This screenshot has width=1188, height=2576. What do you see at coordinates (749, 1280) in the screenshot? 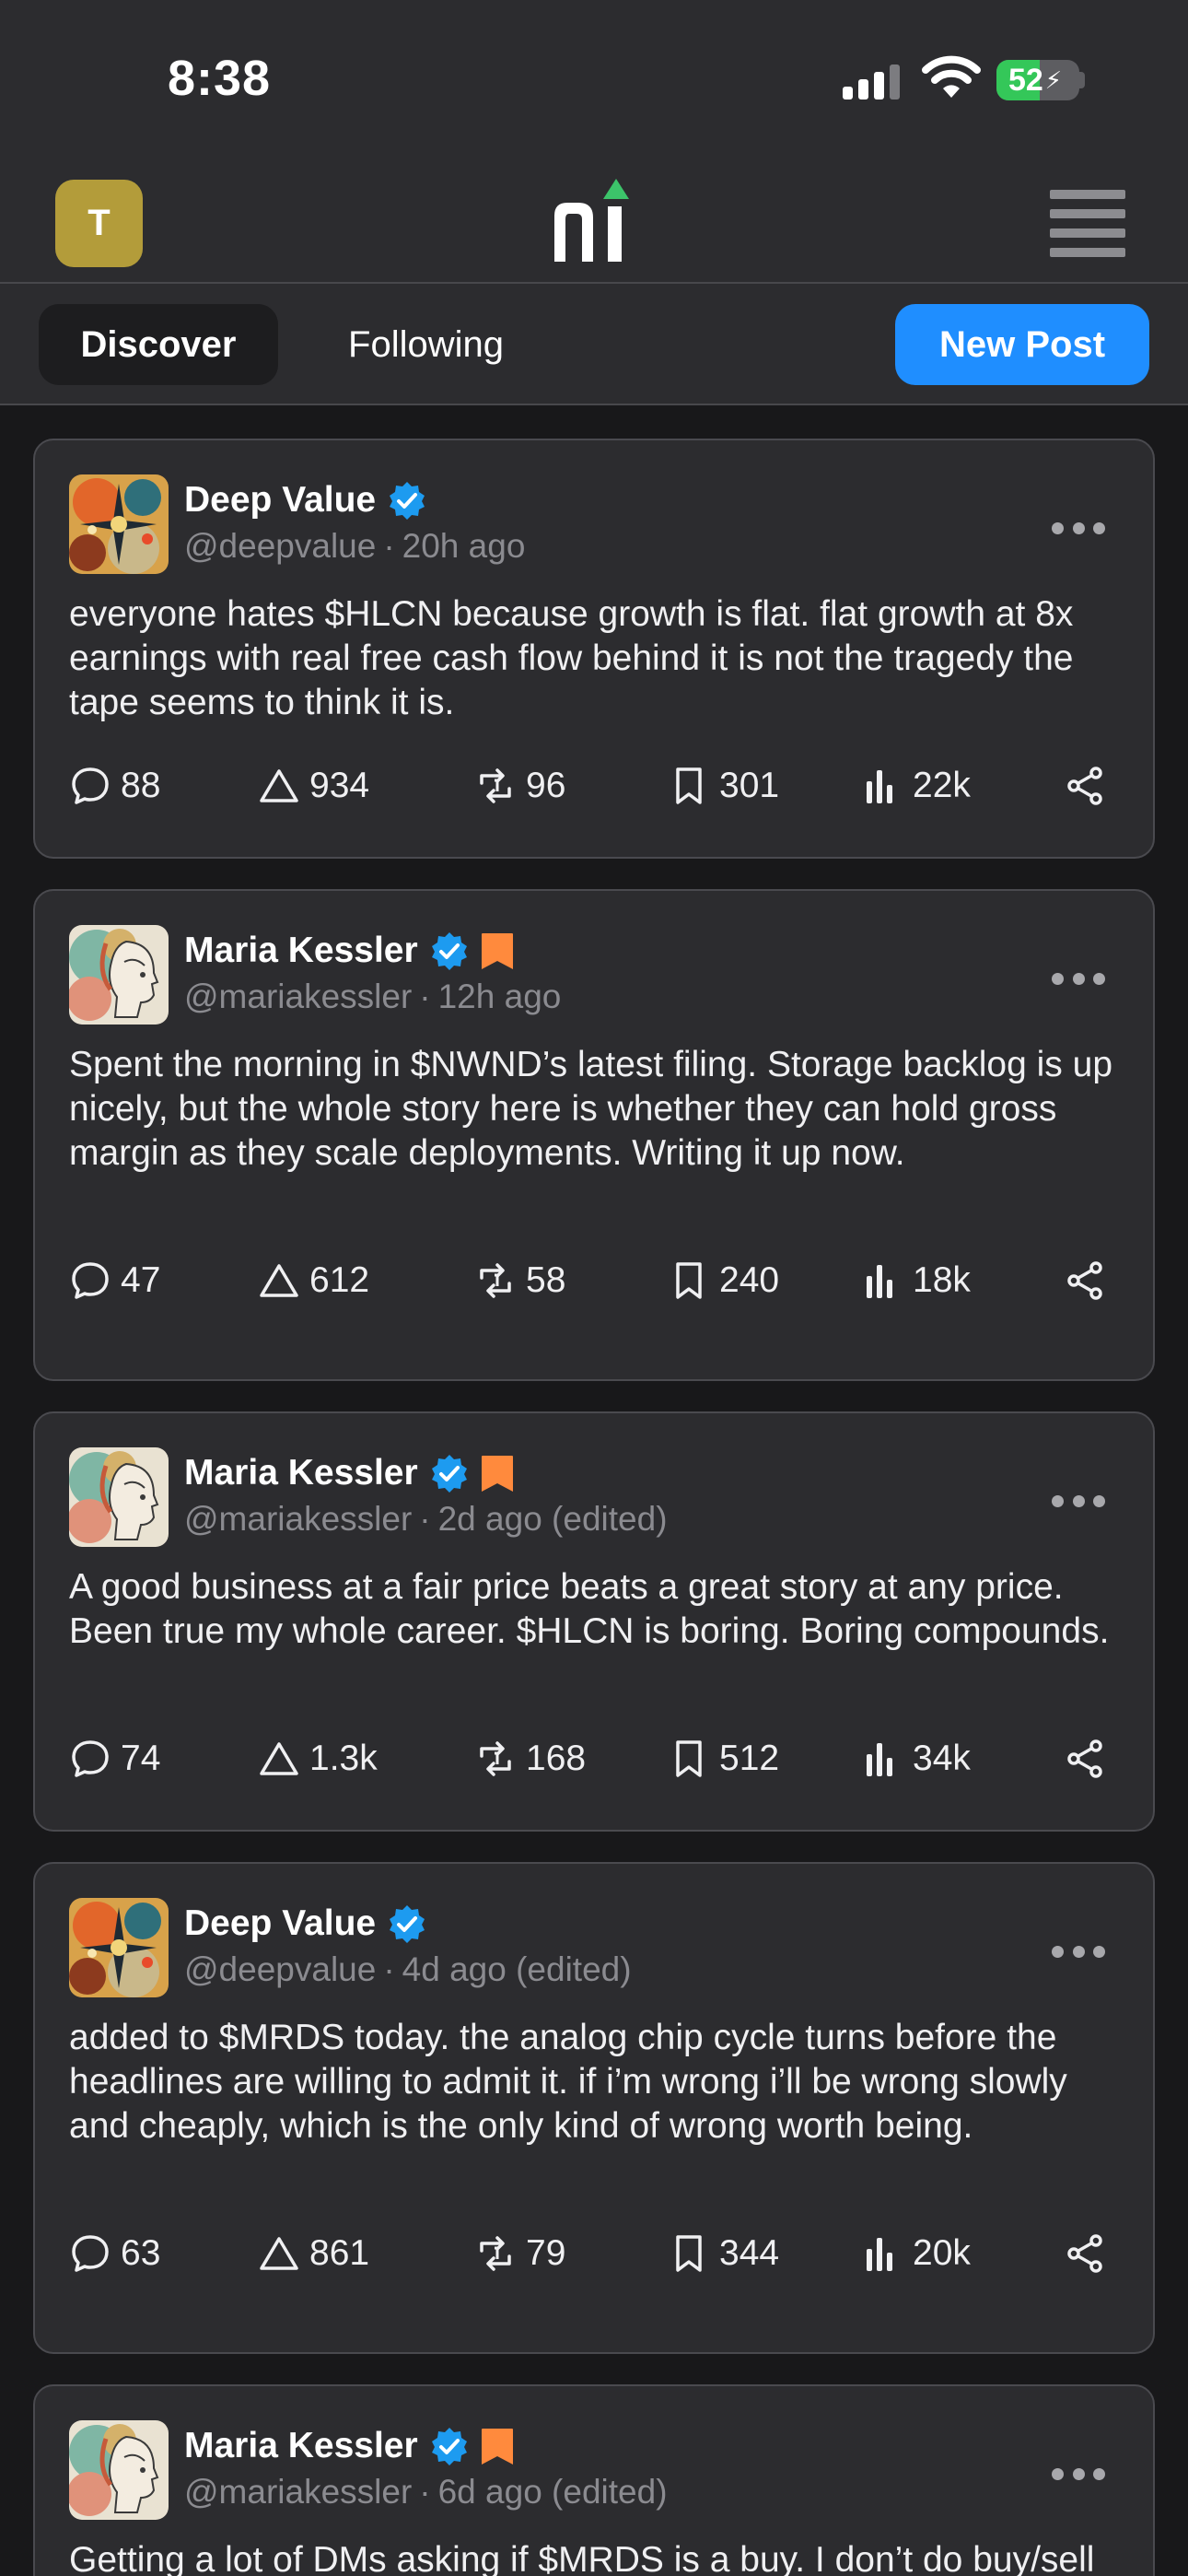
I see `save-count: 240` at bounding box center [749, 1280].